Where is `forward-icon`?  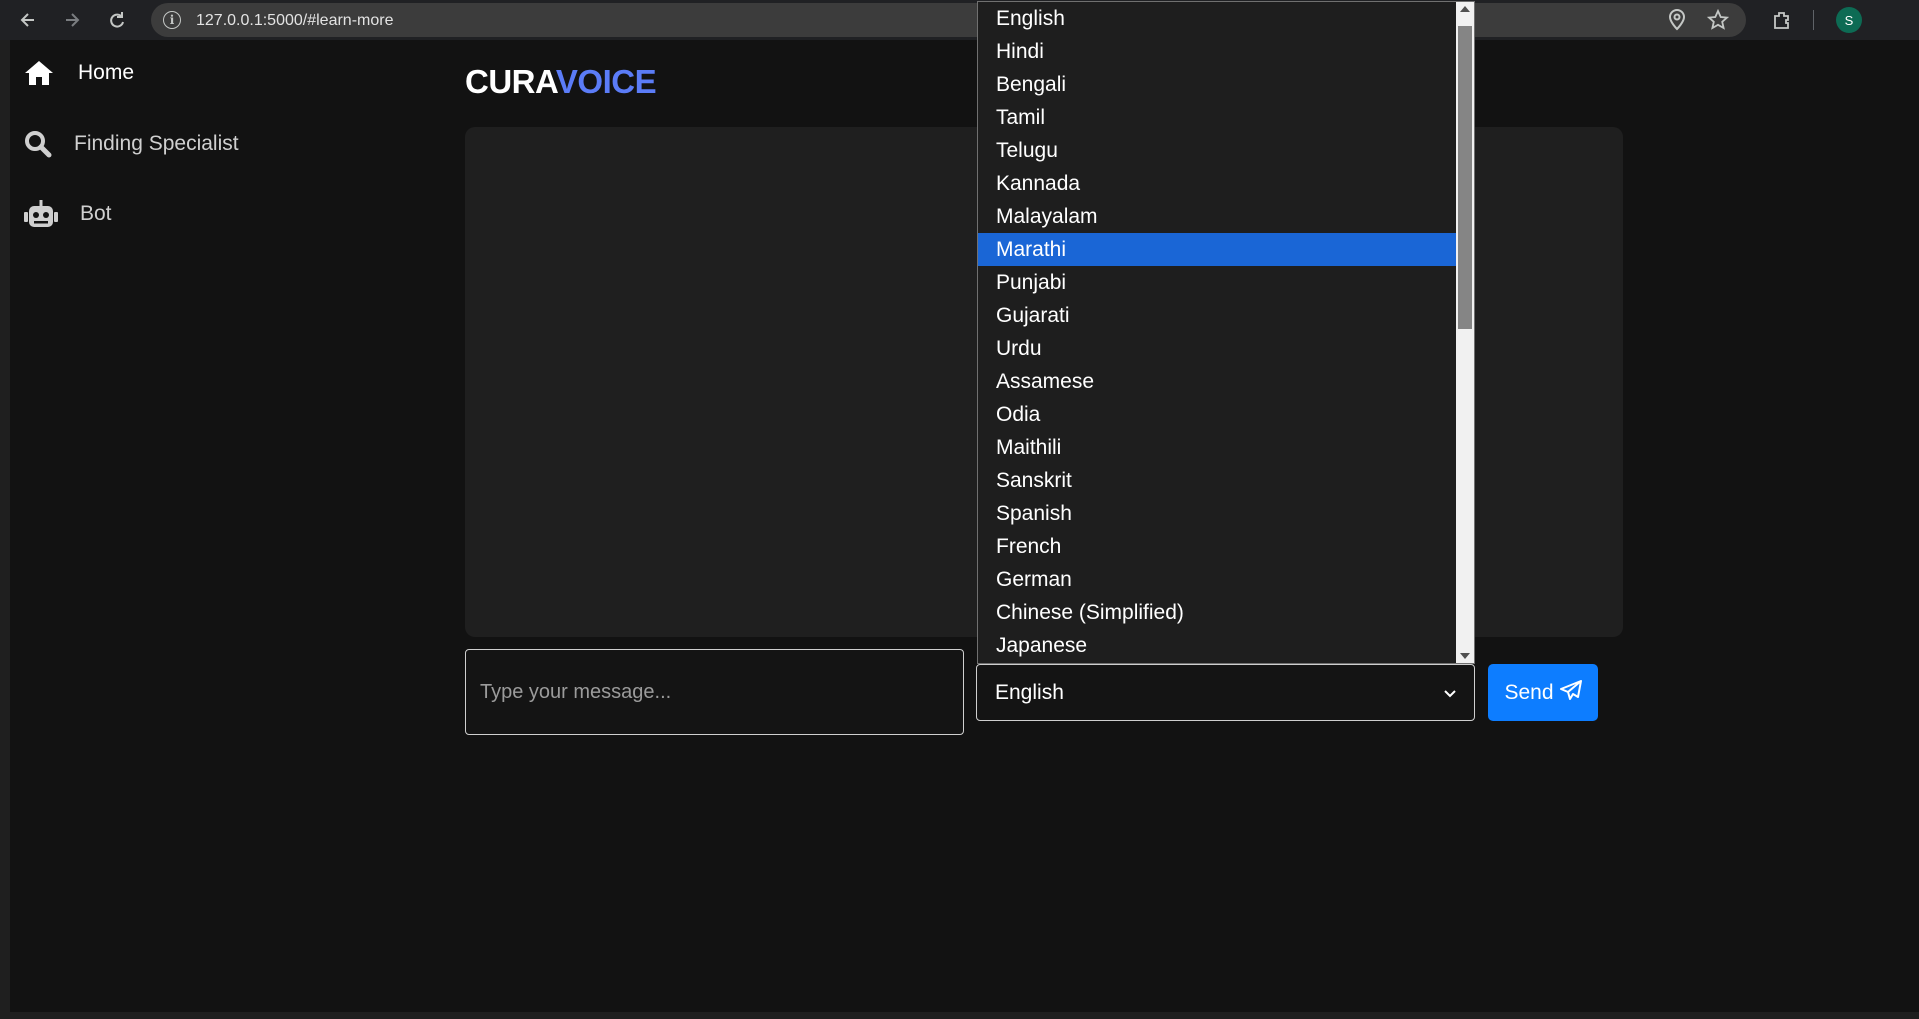
forward-icon is located at coordinates (72, 20).